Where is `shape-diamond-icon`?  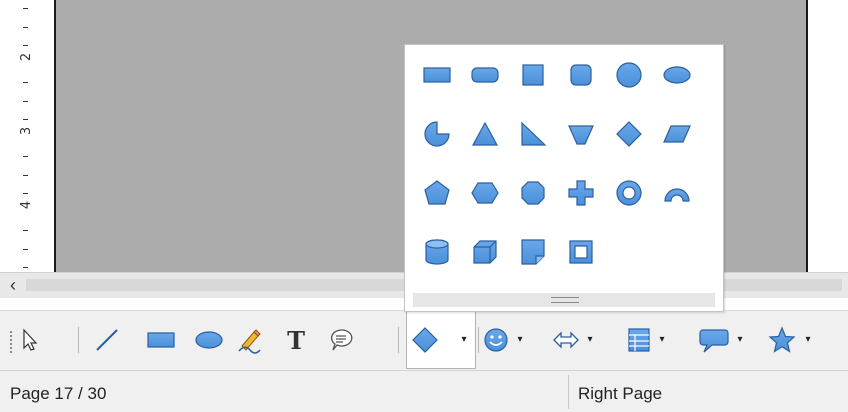 shape-diamond-icon is located at coordinates (629, 134).